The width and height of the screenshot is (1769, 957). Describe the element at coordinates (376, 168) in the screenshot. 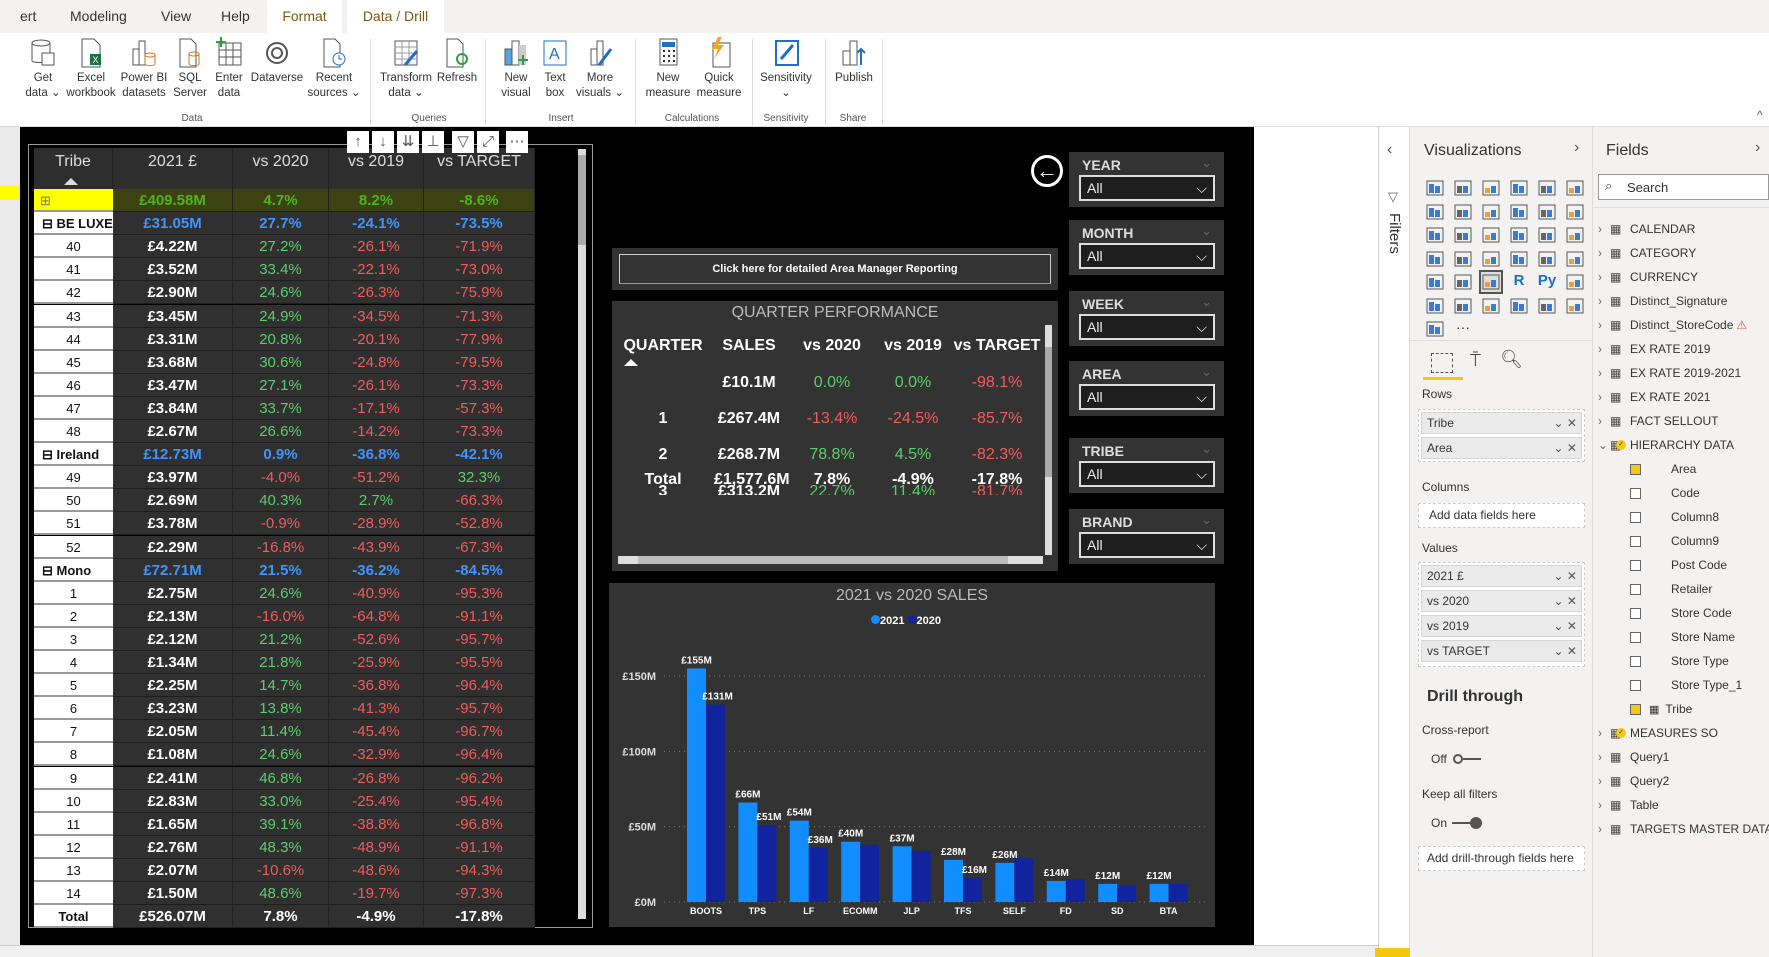

I see `header-vs-2019: vs 2019` at that location.